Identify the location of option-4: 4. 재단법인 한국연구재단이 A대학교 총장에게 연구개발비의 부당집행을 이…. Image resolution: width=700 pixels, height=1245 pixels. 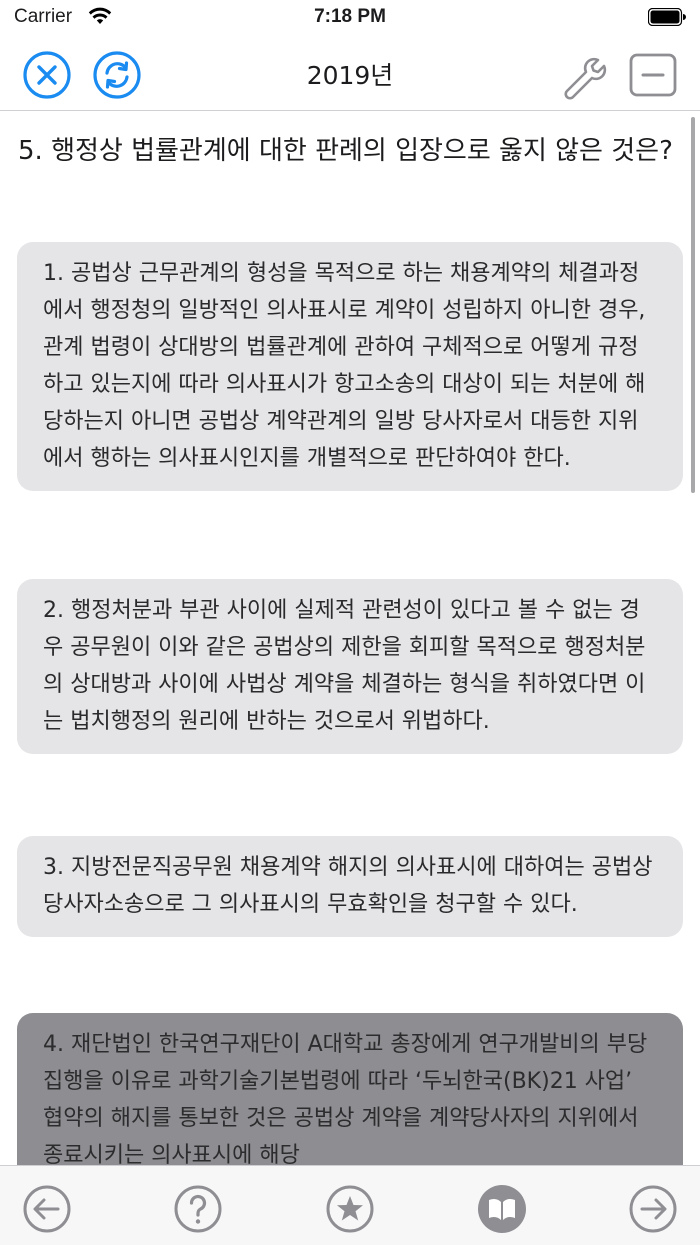
(350, 1089).